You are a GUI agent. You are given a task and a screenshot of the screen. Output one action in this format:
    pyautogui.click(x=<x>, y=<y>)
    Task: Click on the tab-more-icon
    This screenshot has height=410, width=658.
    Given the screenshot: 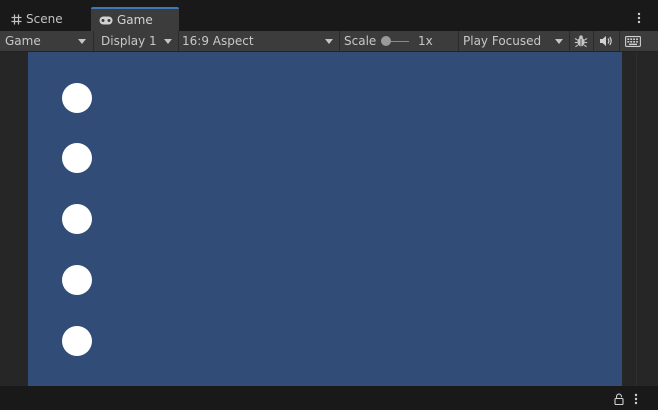 What is the action you would take?
    pyautogui.click(x=639, y=18)
    